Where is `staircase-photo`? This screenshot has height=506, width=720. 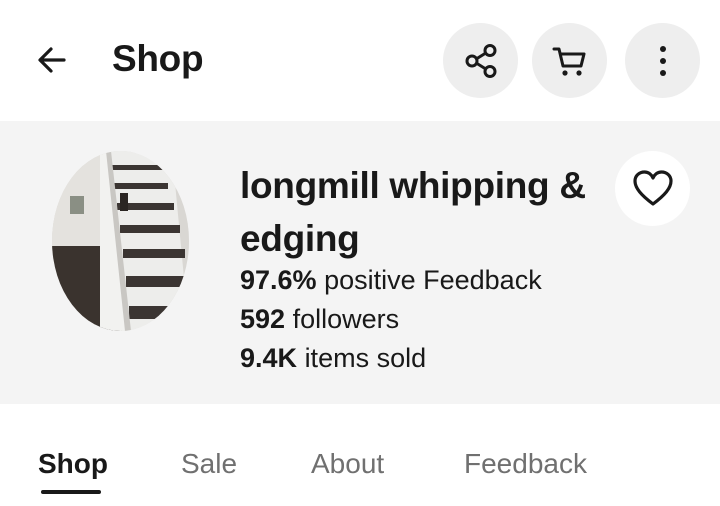 staircase-photo is located at coordinates (120, 241).